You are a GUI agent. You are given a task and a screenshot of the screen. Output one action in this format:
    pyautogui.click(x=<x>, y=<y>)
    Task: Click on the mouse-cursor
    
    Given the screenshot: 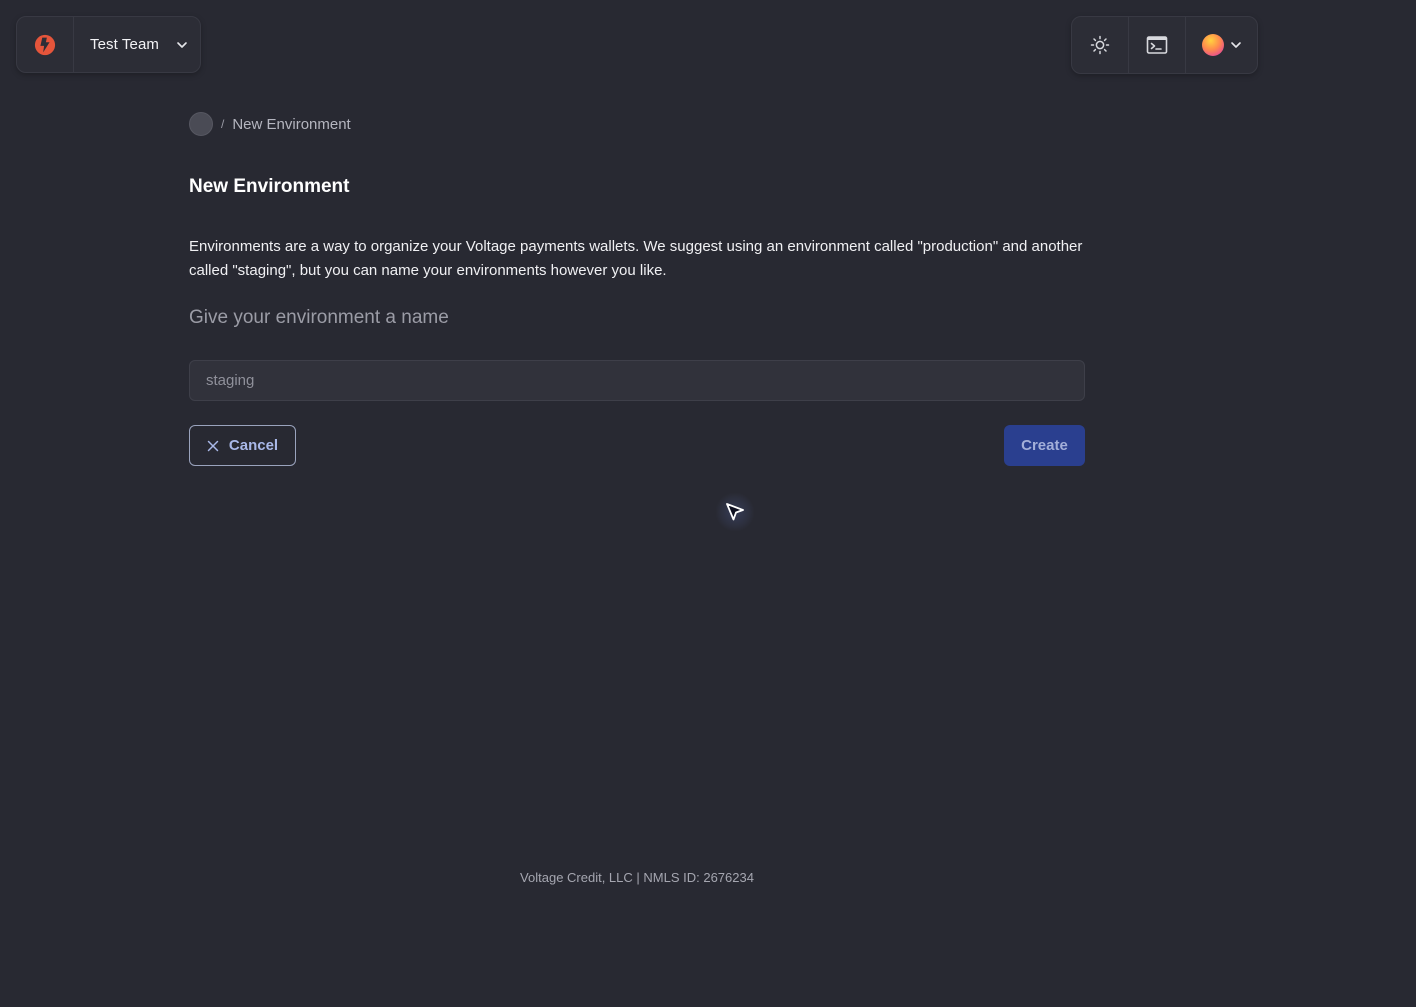 What is the action you would take?
    pyautogui.click(x=735, y=512)
    